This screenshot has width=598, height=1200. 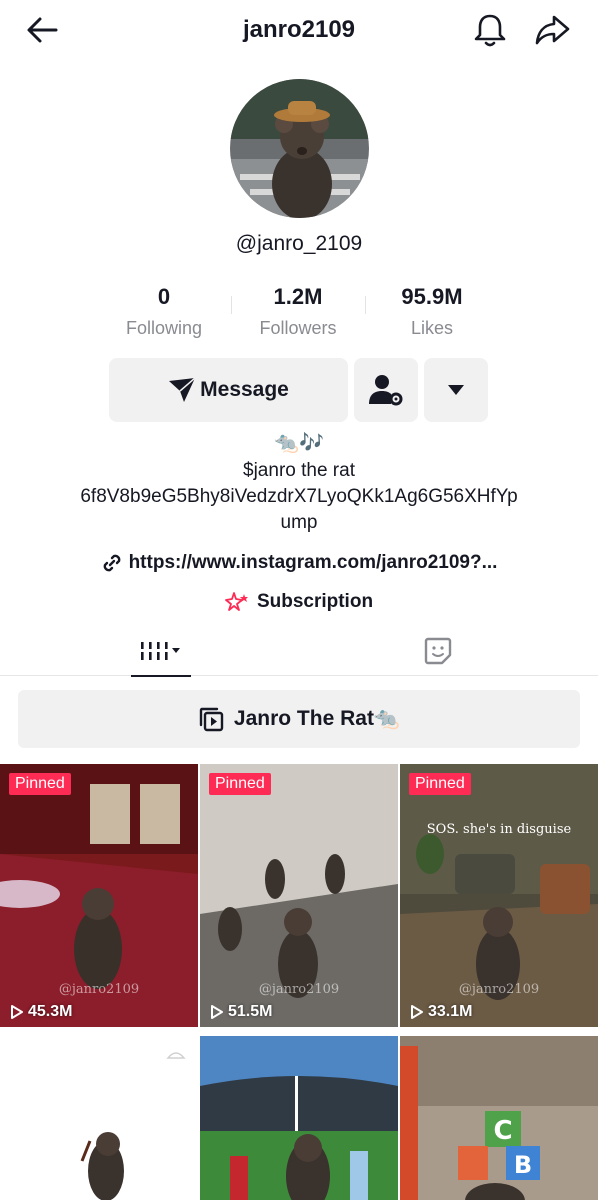 I want to click on playlist-icon, so click(x=211, y=719).